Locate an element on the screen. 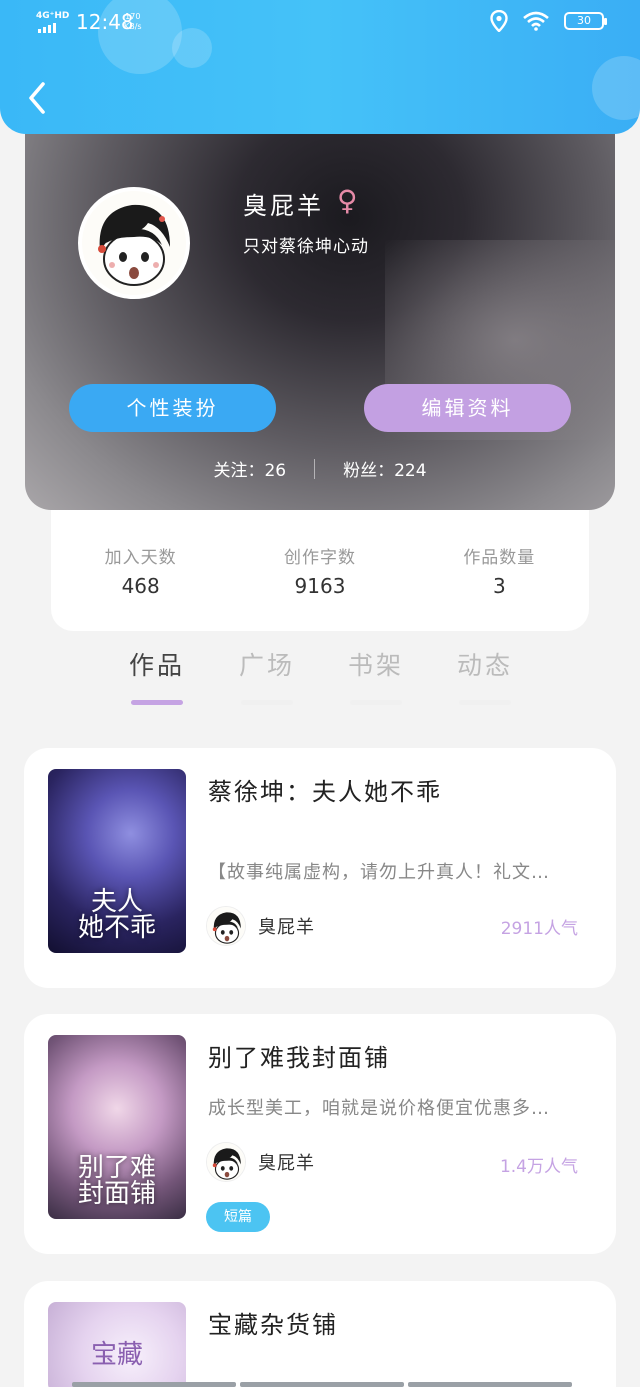 The height and width of the screenshot is (1387, 640). status-bar: 4G⁺HD 12:48 170 KB/s 30 is located at coordinates (320, 24).